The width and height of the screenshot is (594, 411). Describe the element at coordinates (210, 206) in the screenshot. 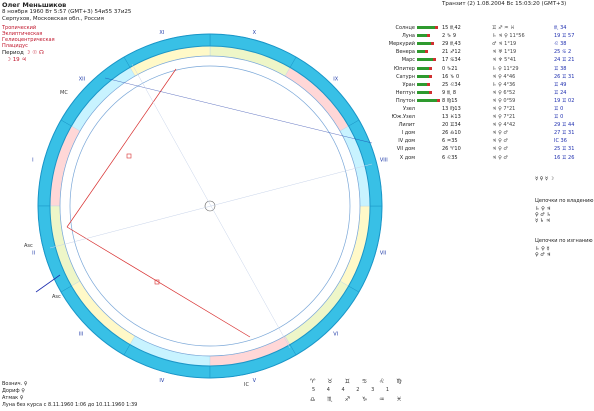

I see `center-circle` at that location.